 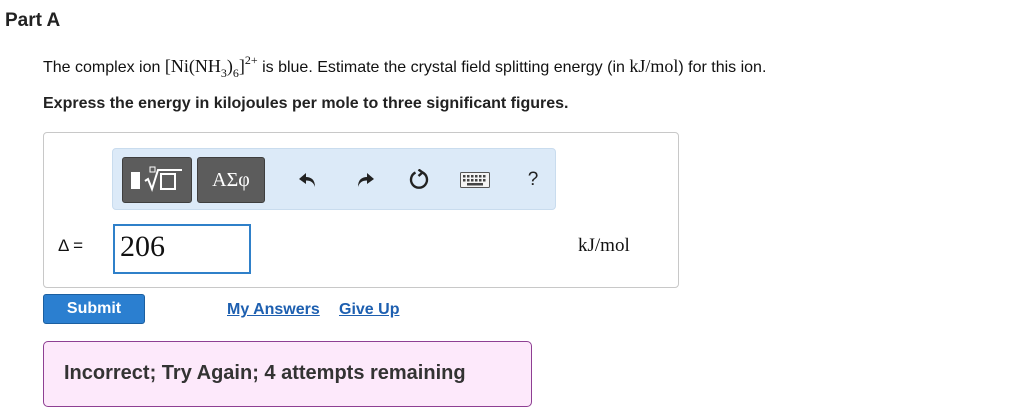 I want to click on keyboard-icon, so click(x=475, y=180).